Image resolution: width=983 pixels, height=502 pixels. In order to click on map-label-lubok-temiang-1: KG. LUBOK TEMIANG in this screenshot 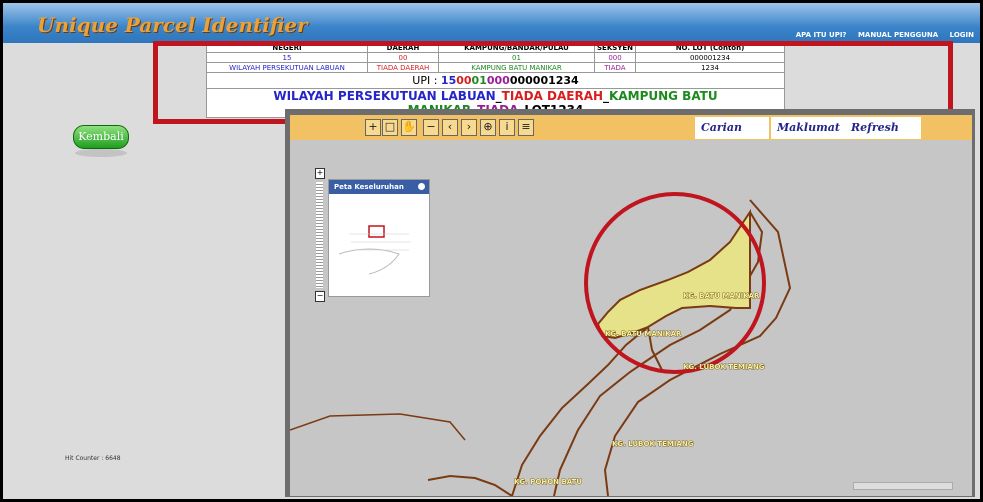, I will do `click(724, 367)`.